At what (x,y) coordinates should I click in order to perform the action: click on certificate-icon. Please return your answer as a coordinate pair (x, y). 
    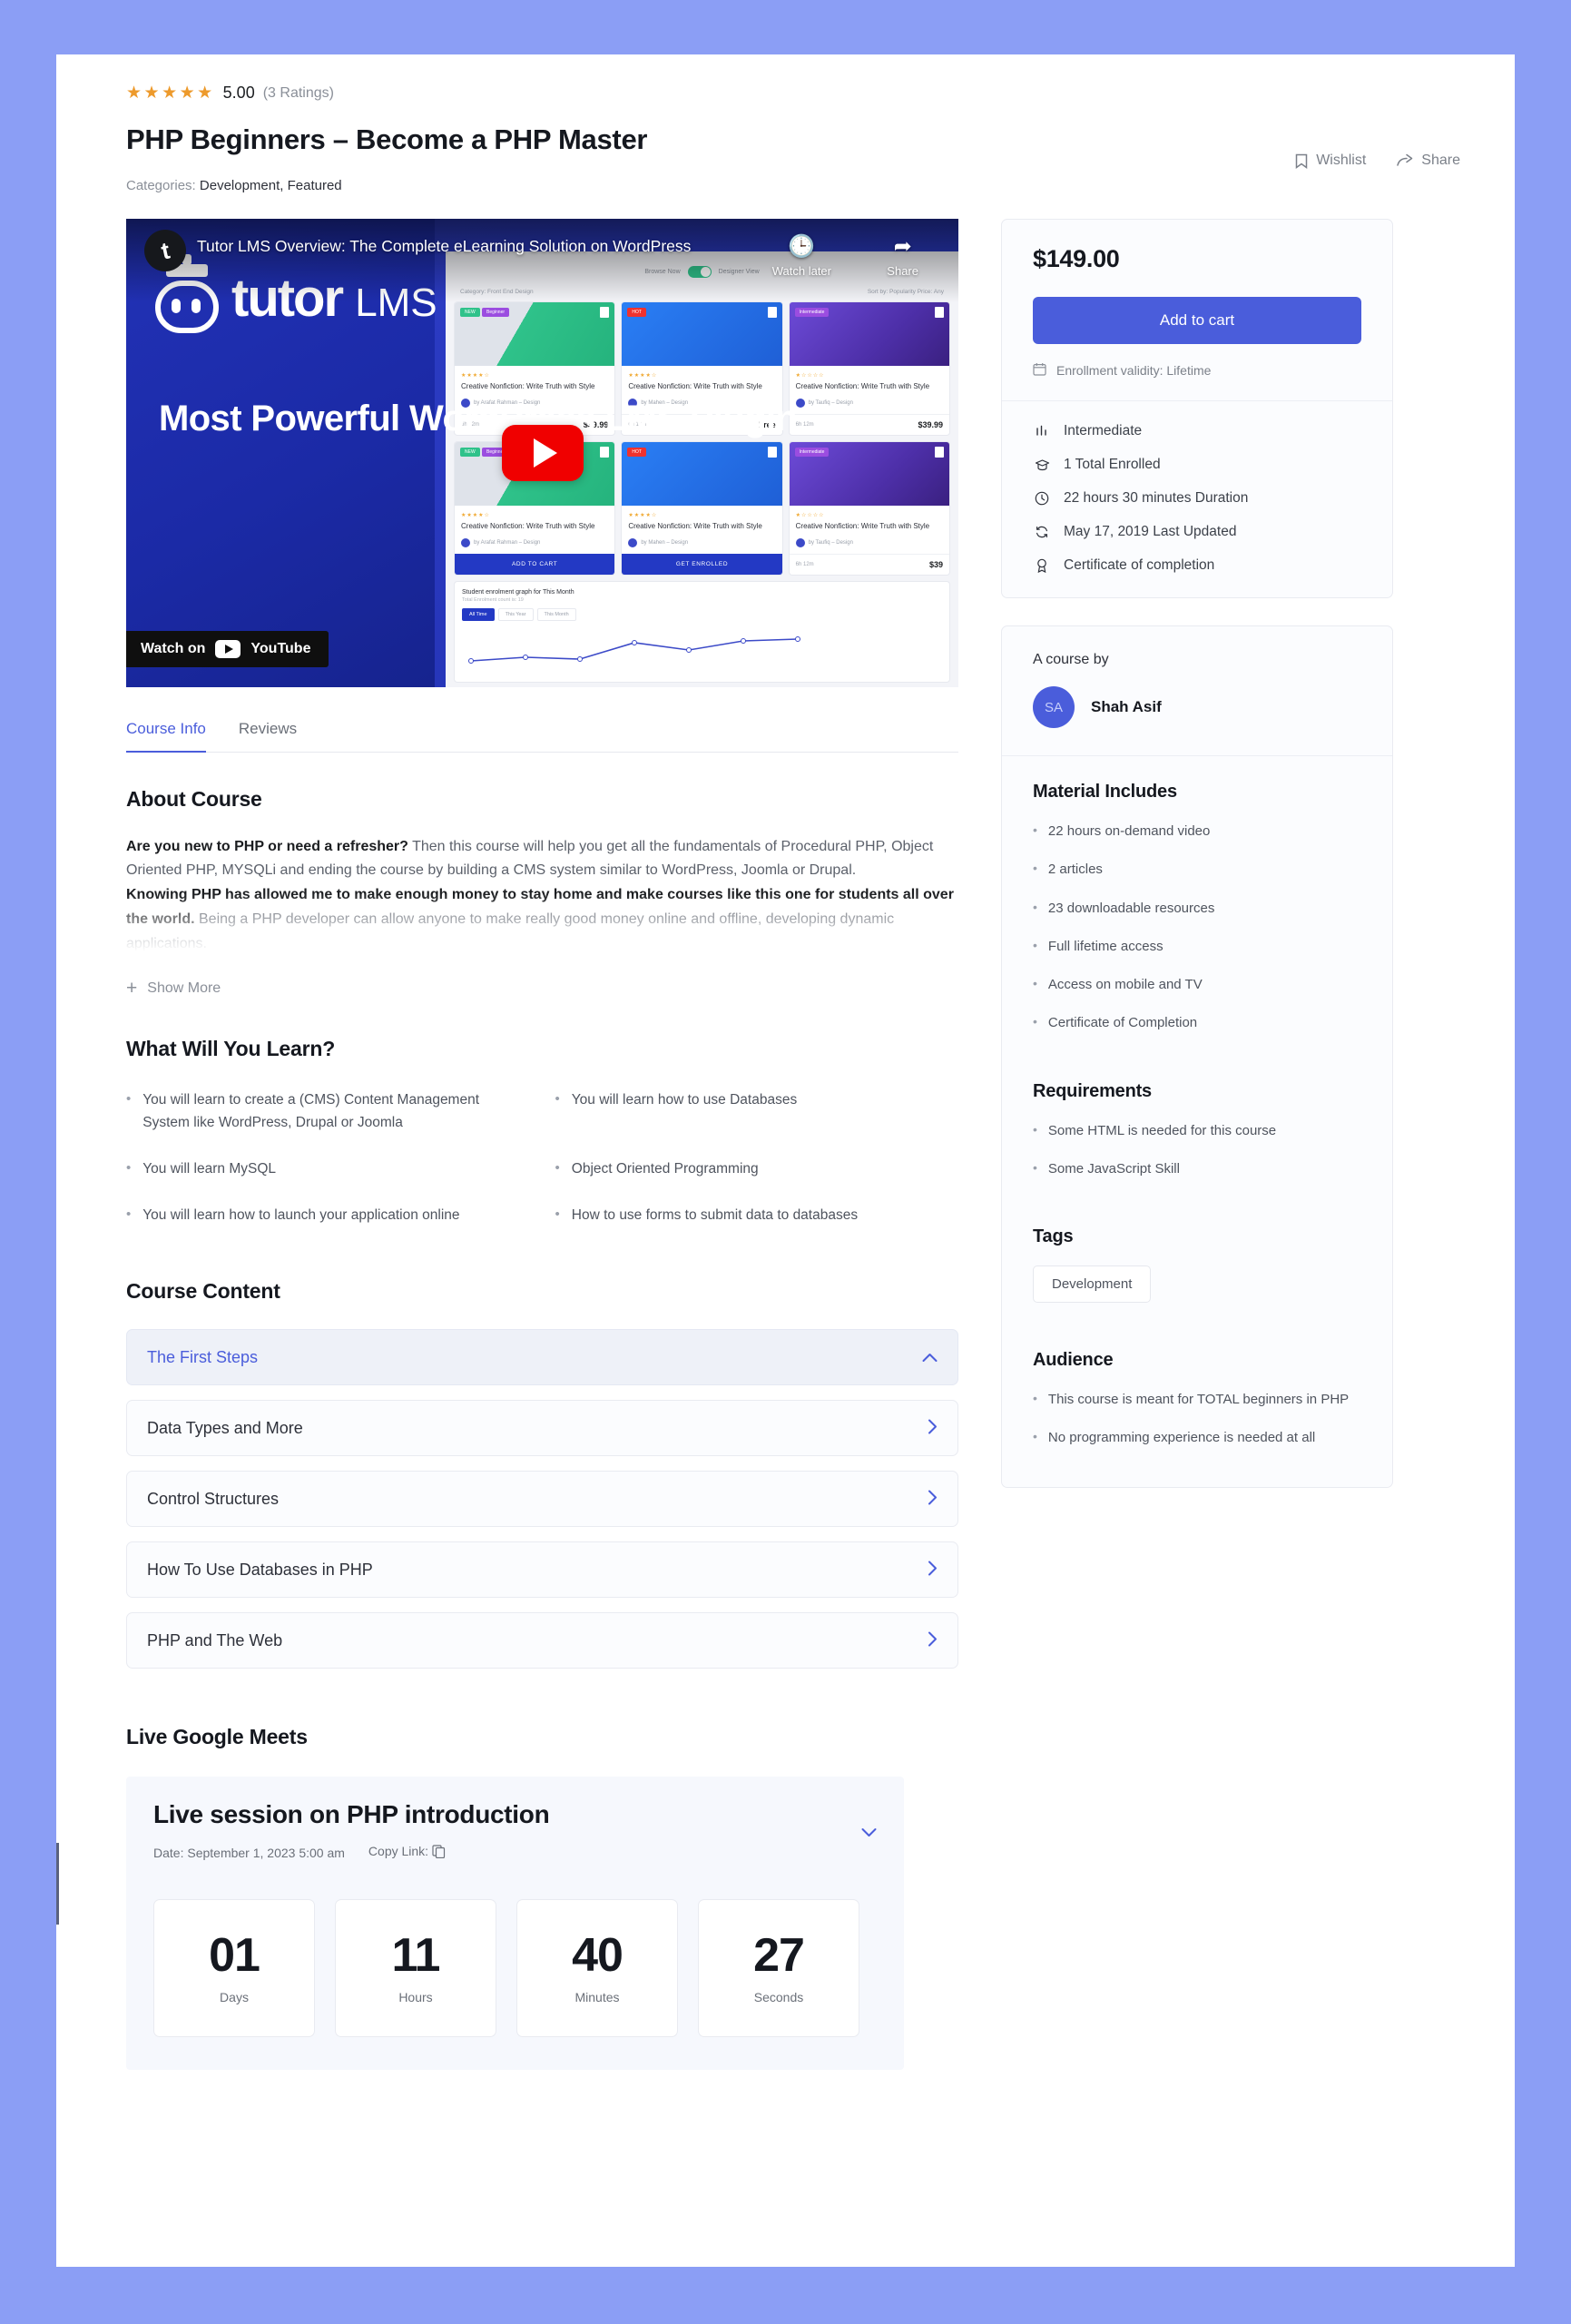
    Looking at the image, I should click on (1042, 565).